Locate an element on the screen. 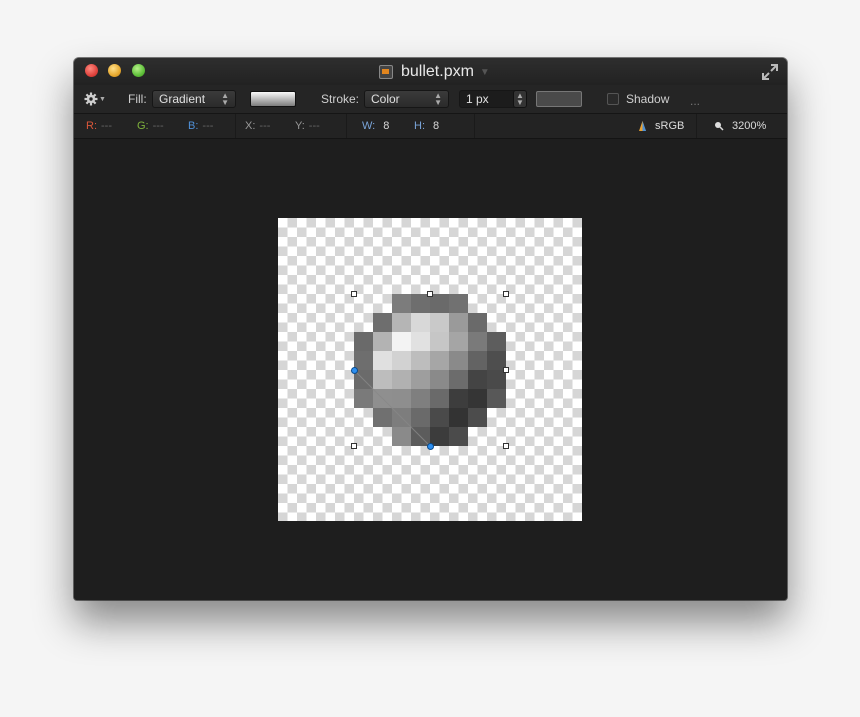 This screenshot has width=860, height=717. selection-handle-top is located at coordinates (430, 294).